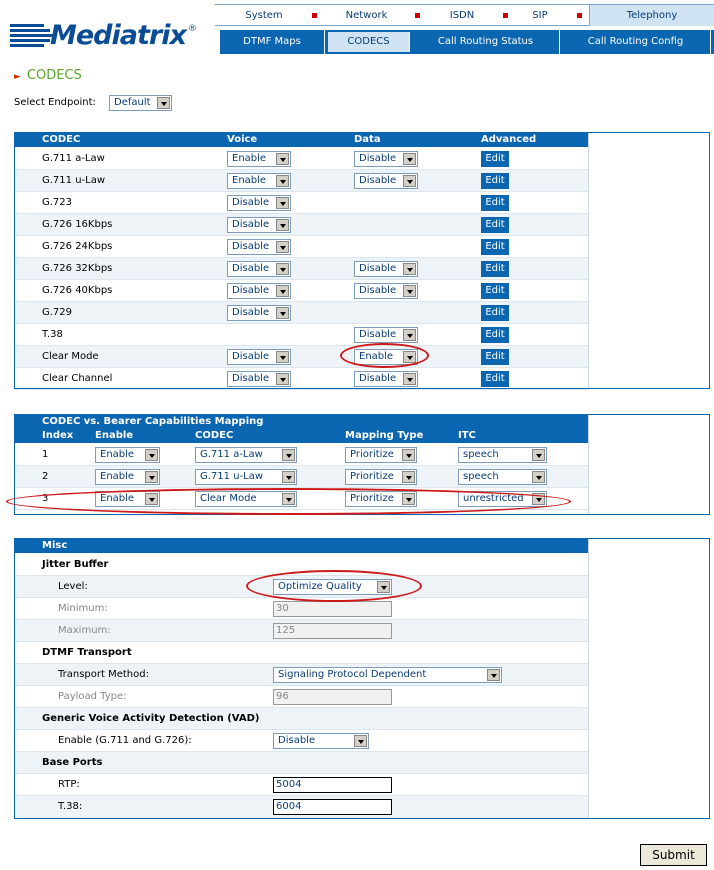  What do you see at coordinates (214, 435) in the screenshot?
I see `header-codec: CODEC` at bounding box center [214, 435].